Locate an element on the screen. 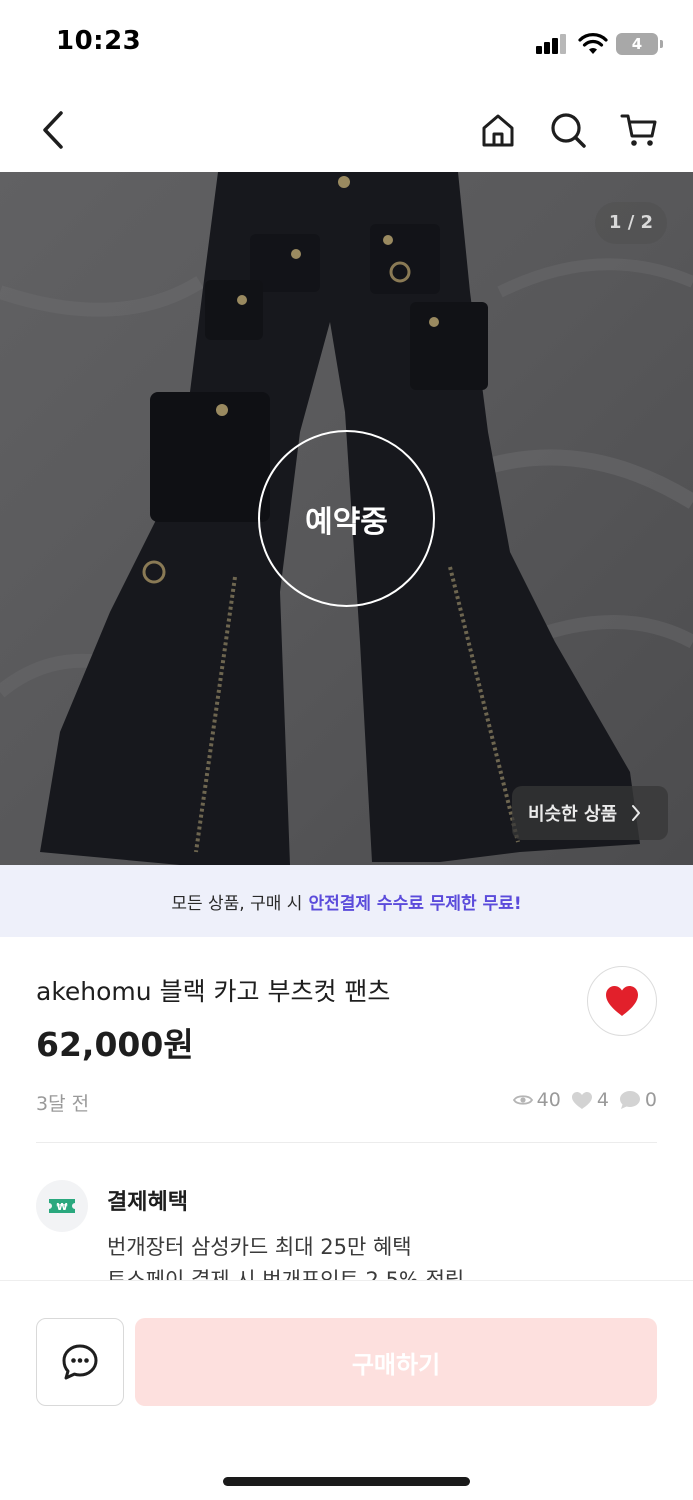  post-time: 3달 전 is located at coordinates (63, 1104).